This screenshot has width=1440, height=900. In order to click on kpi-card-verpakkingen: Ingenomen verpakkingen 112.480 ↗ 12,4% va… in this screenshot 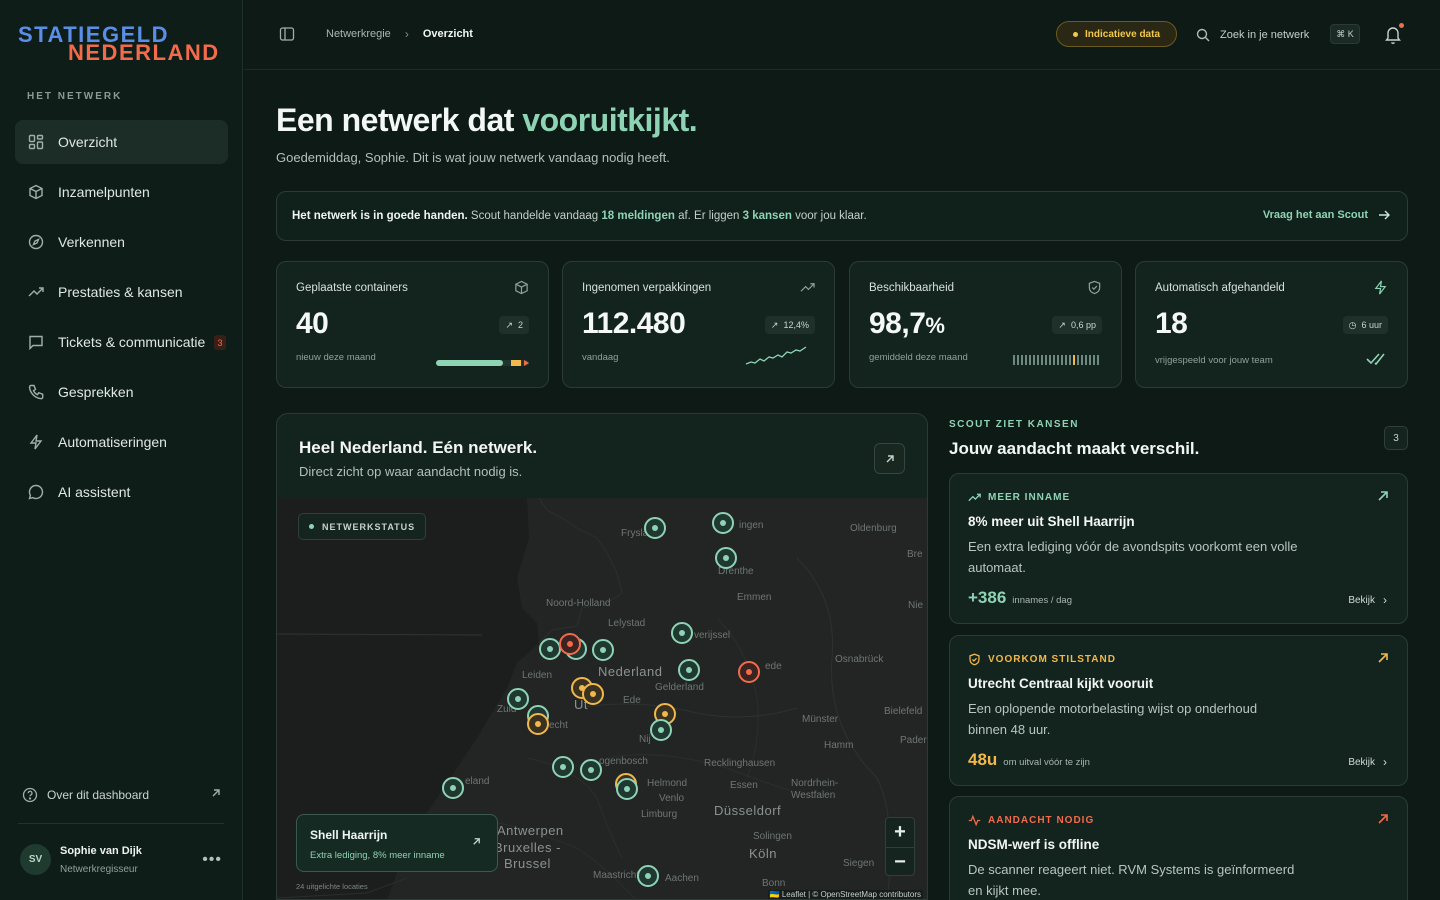, I will do `click(698, 324)`.